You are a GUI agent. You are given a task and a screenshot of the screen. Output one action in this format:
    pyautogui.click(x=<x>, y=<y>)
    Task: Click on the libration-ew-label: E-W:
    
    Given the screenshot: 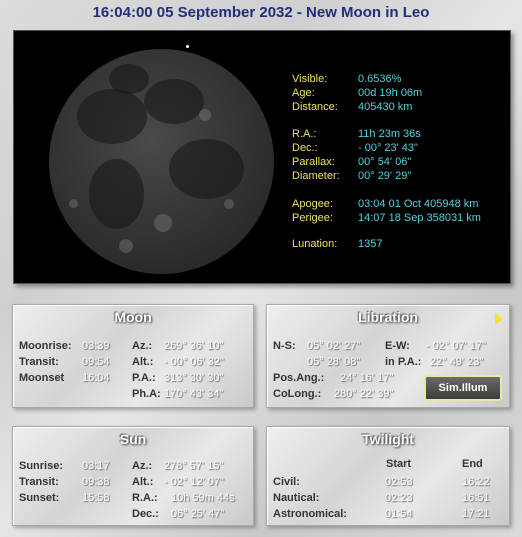 What is the action you would take?
    pyautogui.click(x=397, y=346)
    